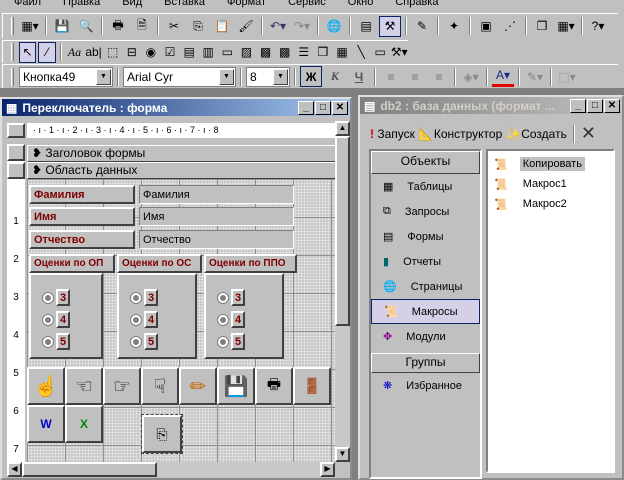 This screenshot has width=624, height=480. Describe the element at coordinates (284, 52) in the screenshot. I see `bound-object-frame-icon: ▩` at that location.